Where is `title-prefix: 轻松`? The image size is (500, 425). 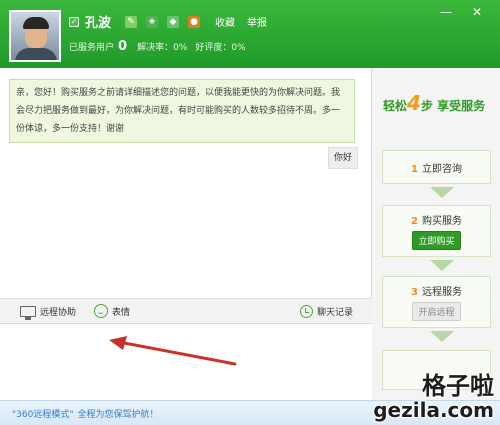 title-prefix: 轻松 is located at coordinates (395, 106).